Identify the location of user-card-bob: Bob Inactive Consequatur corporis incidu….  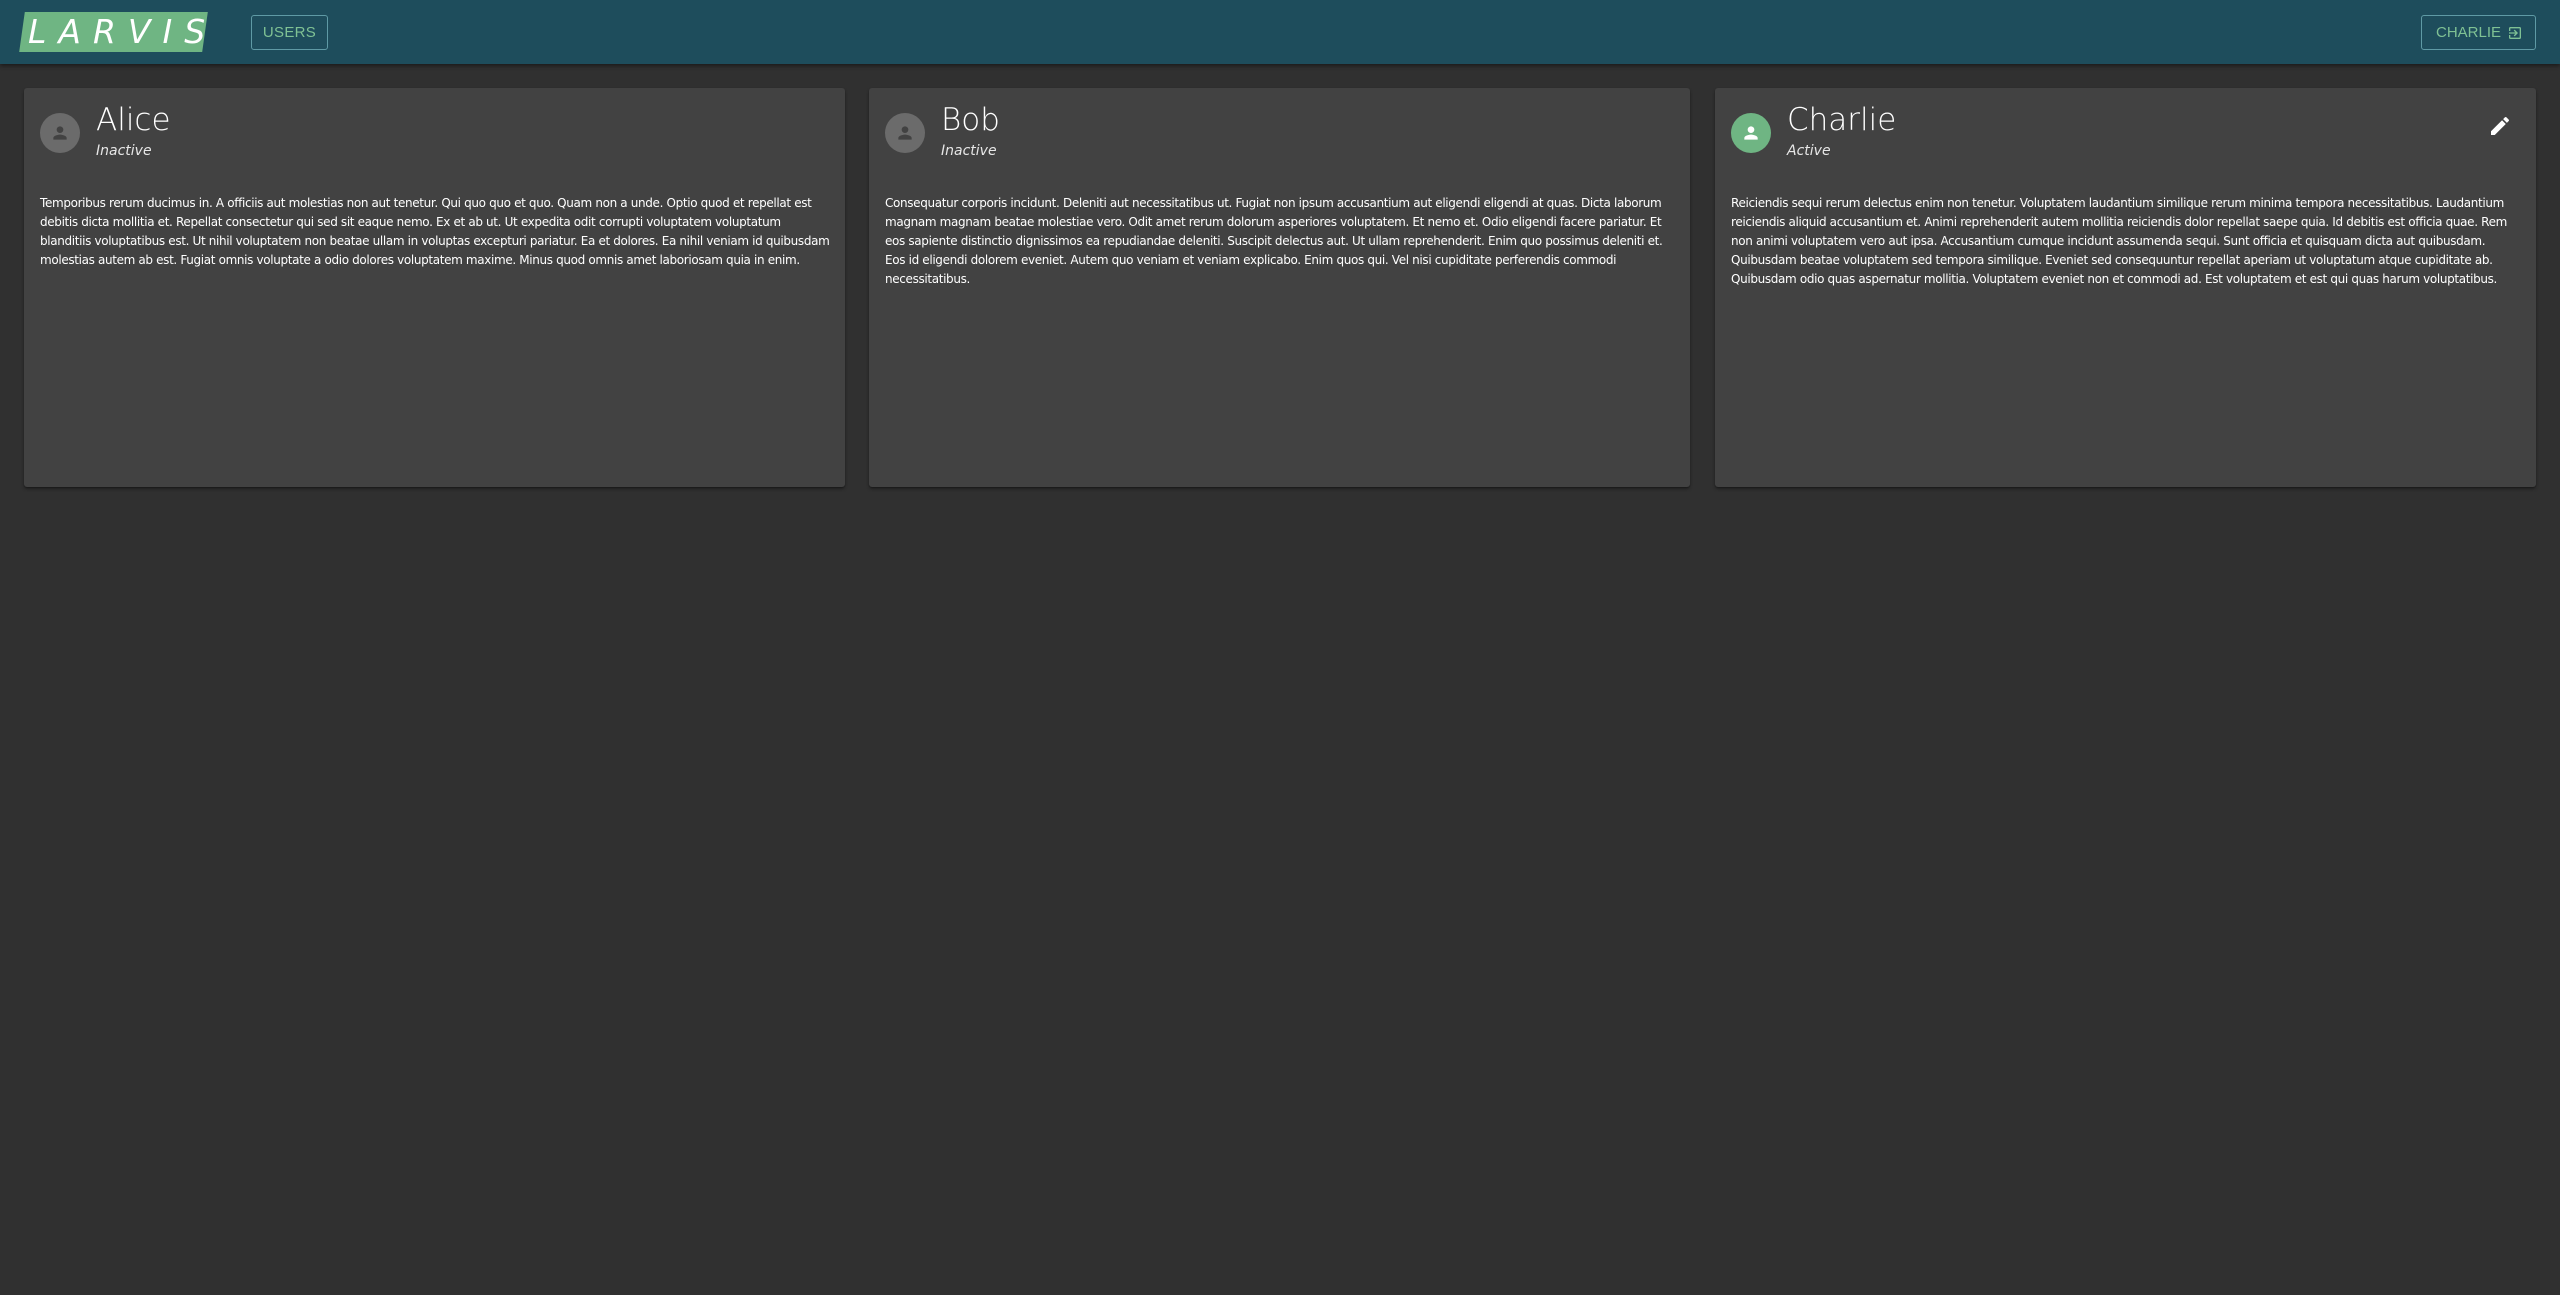
(1279, 287).